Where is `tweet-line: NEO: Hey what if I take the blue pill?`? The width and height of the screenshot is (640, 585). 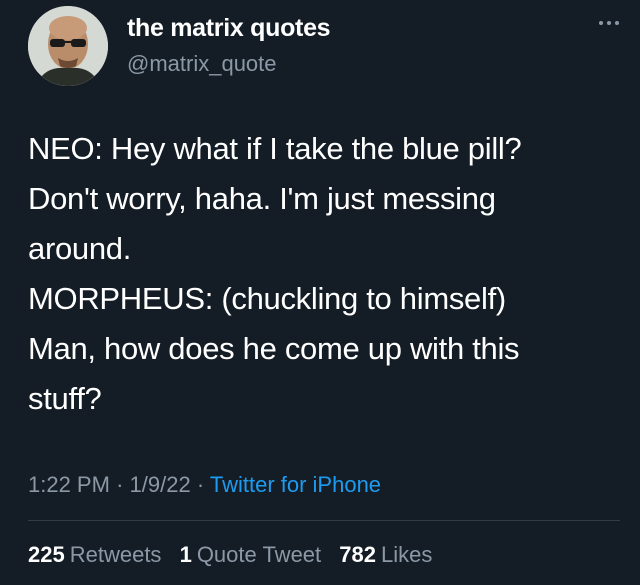
tweet-line: NEO: Hey what if I take the blue pill? is located at coordinates (275, 148).